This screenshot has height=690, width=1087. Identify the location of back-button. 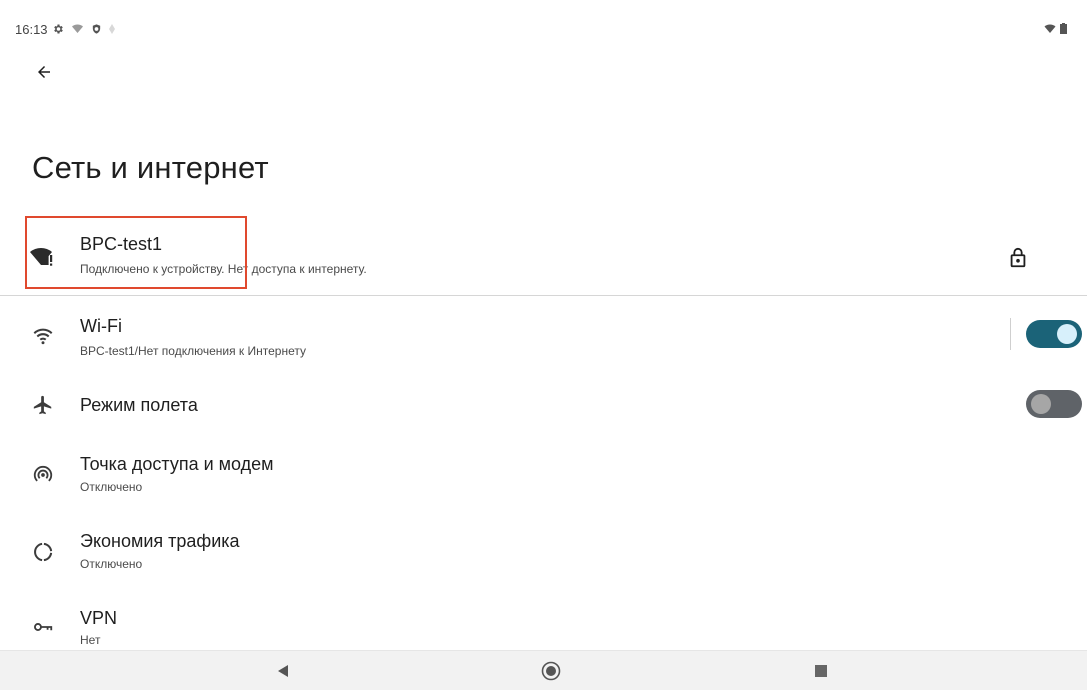
(44, 72).